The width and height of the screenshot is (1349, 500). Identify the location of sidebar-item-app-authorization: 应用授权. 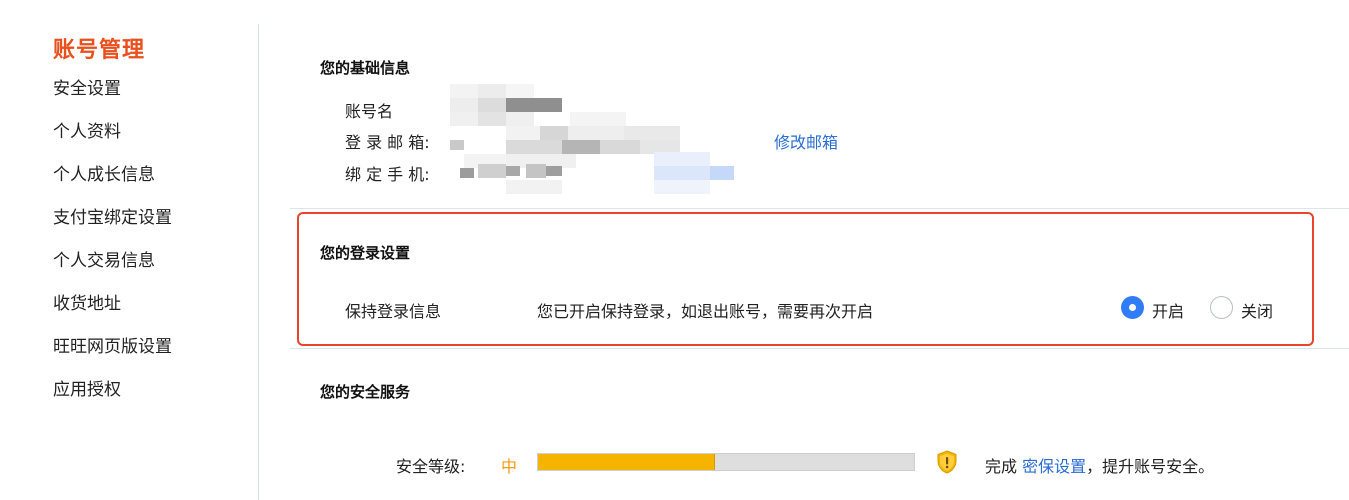
(112, 398).